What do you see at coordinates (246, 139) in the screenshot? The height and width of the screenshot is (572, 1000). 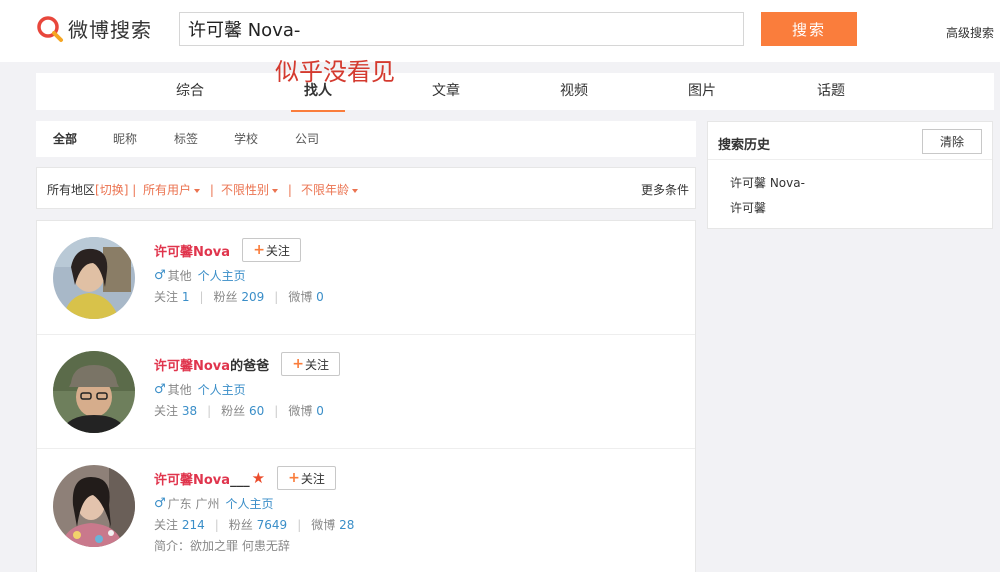 I see `subtab-school: 学校` at bounding box center [246, 139].